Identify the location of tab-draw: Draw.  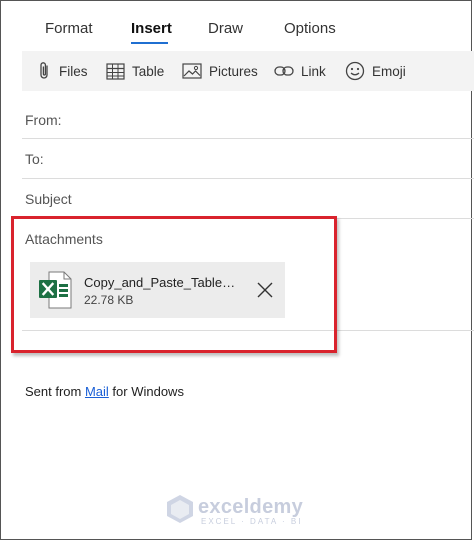
(225, 28).